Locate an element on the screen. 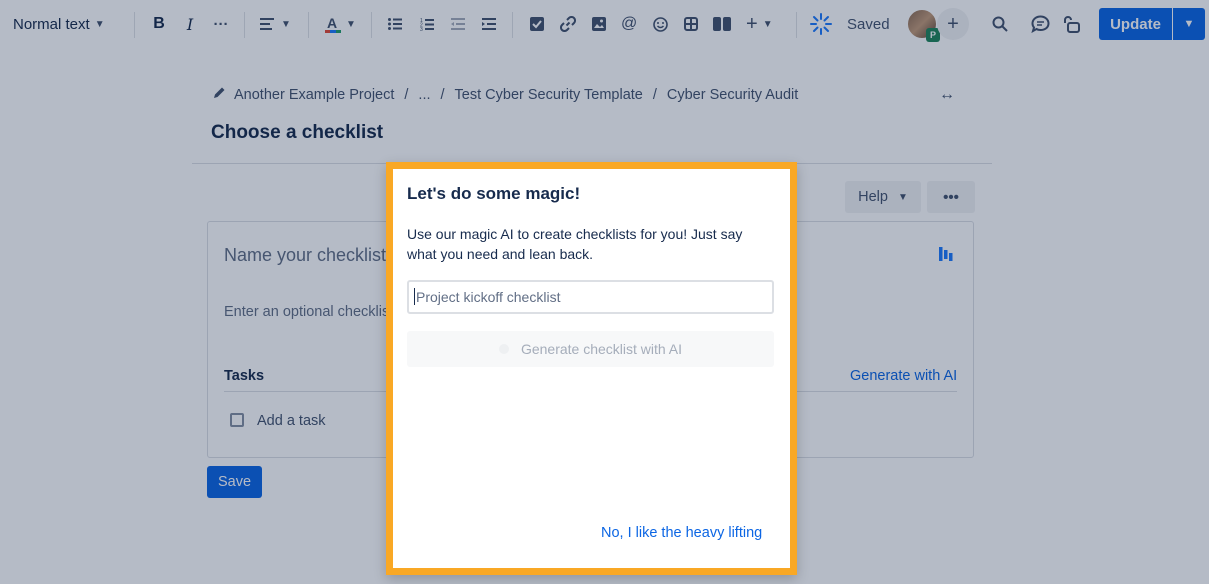  sparkle-icon is located at coordinates (503, 349).